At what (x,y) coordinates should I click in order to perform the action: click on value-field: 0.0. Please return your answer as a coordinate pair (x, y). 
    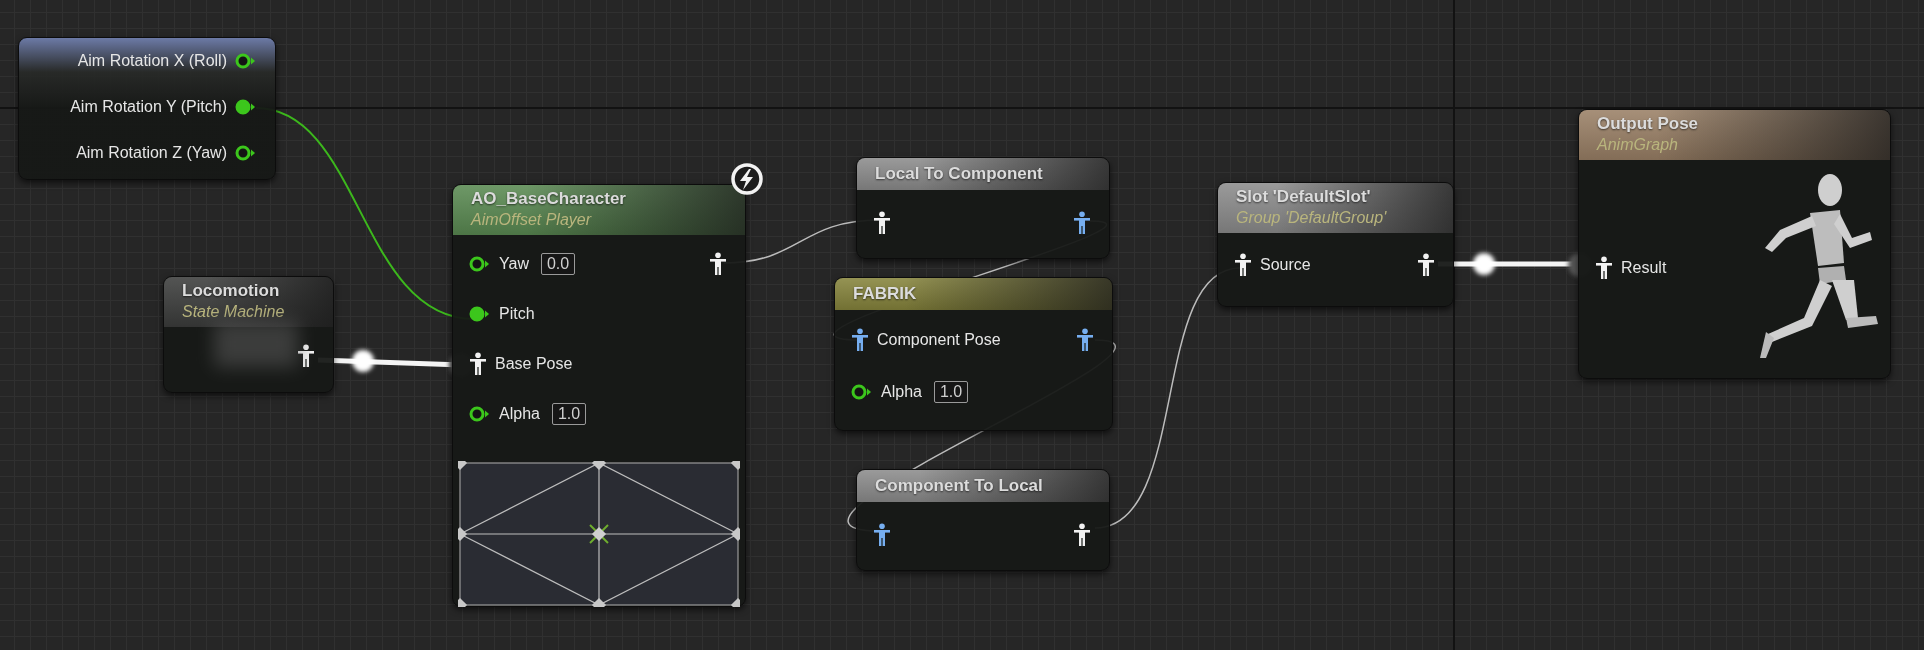
    Looking at the image, I should click on (558, 264).